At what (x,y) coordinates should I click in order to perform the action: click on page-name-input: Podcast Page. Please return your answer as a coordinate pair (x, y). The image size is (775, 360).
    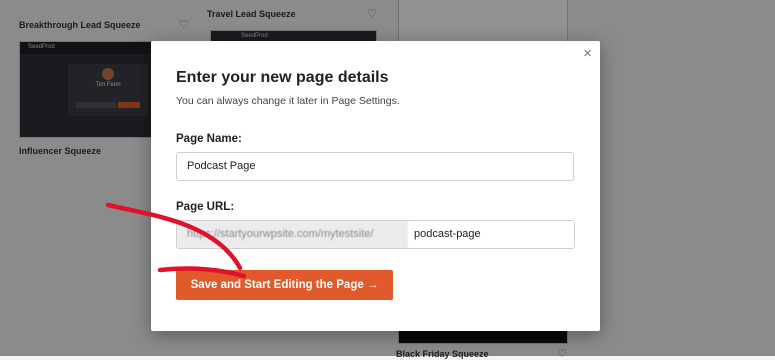
    Looking at the image, I should click on (375, 166).